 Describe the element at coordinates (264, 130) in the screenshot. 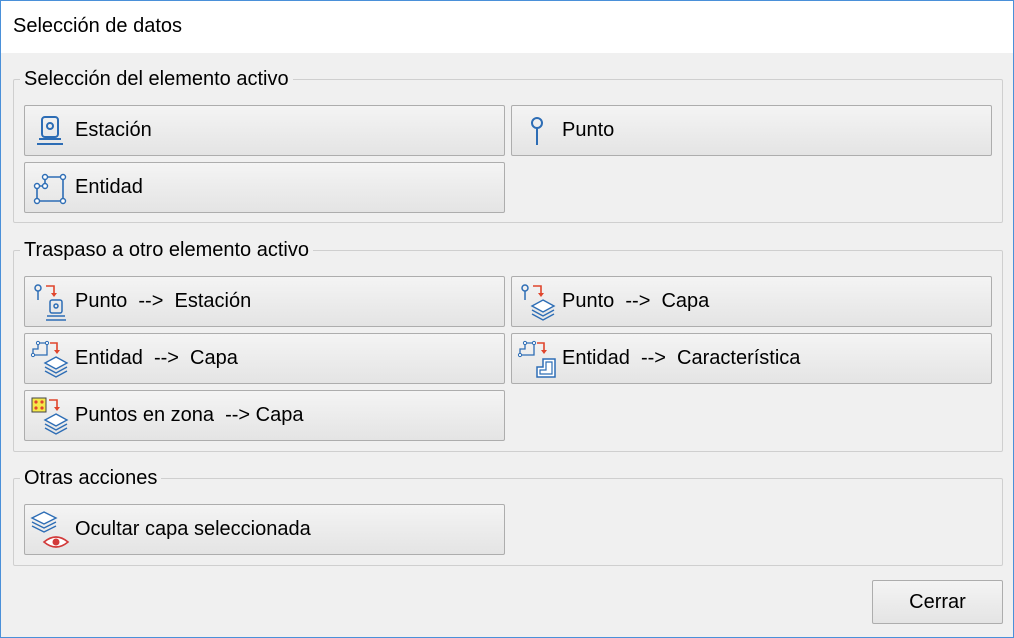

I see `estacion-button: Estación` at that location.